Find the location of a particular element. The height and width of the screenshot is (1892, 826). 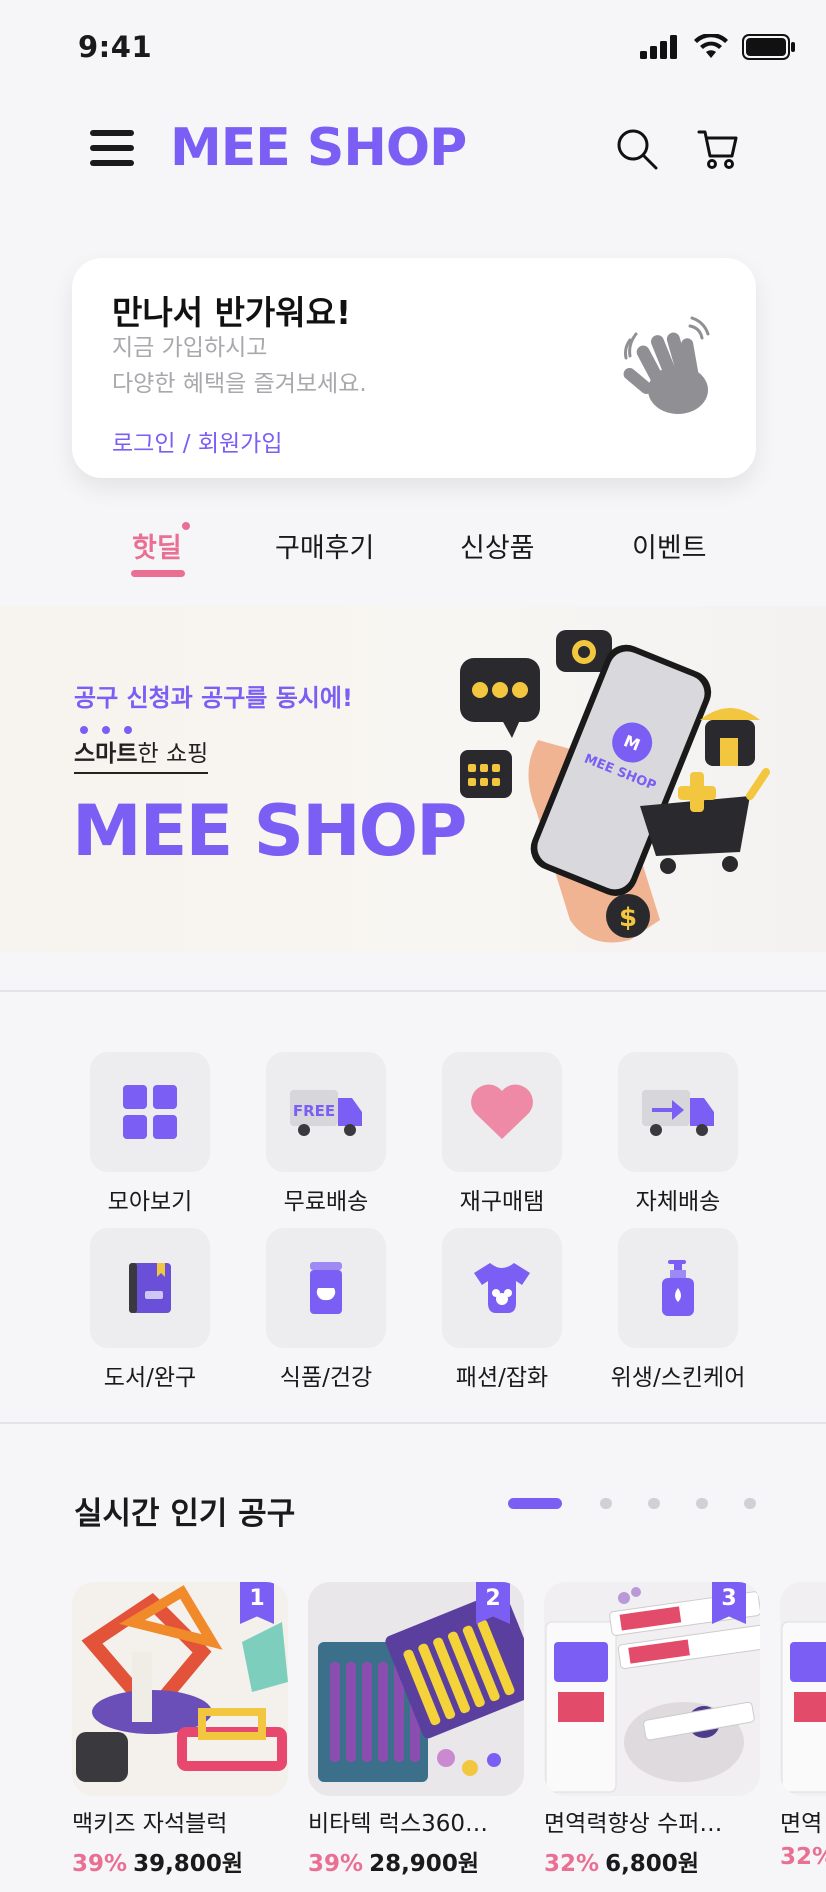

category-label: 무료배송 is located at coordinates (326, 1202).